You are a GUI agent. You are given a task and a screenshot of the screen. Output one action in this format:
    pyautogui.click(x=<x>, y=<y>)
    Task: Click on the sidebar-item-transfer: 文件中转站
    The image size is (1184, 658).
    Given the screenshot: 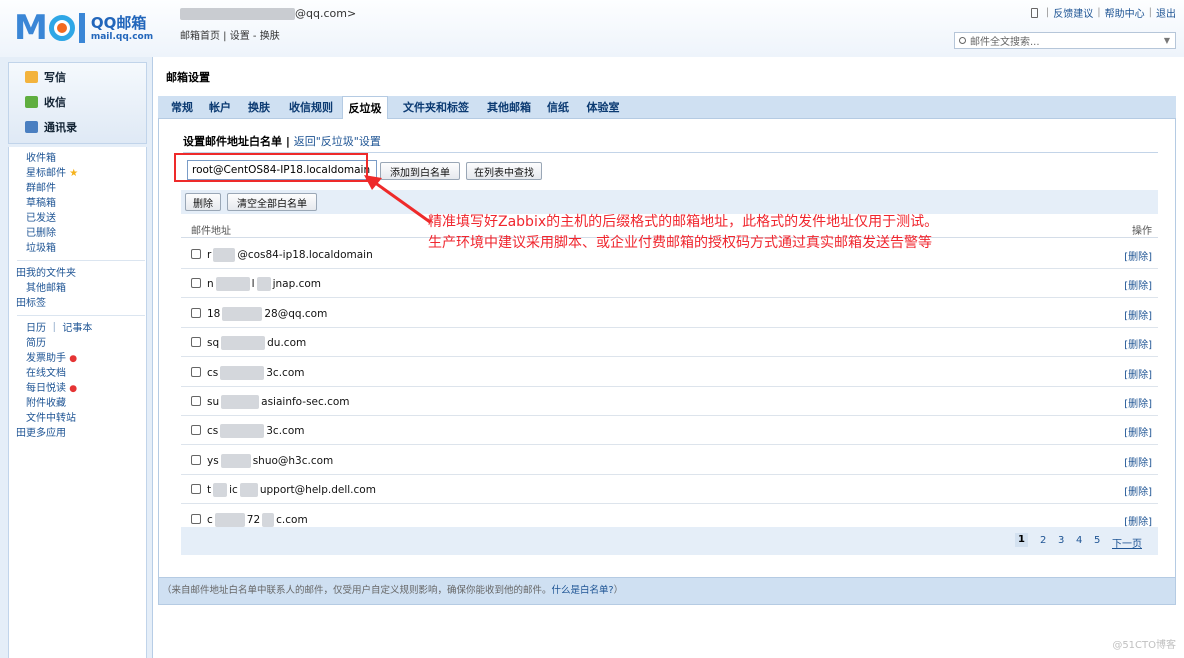 What is the action you would take?
    pyautogui.click(x=51, y=418)
    